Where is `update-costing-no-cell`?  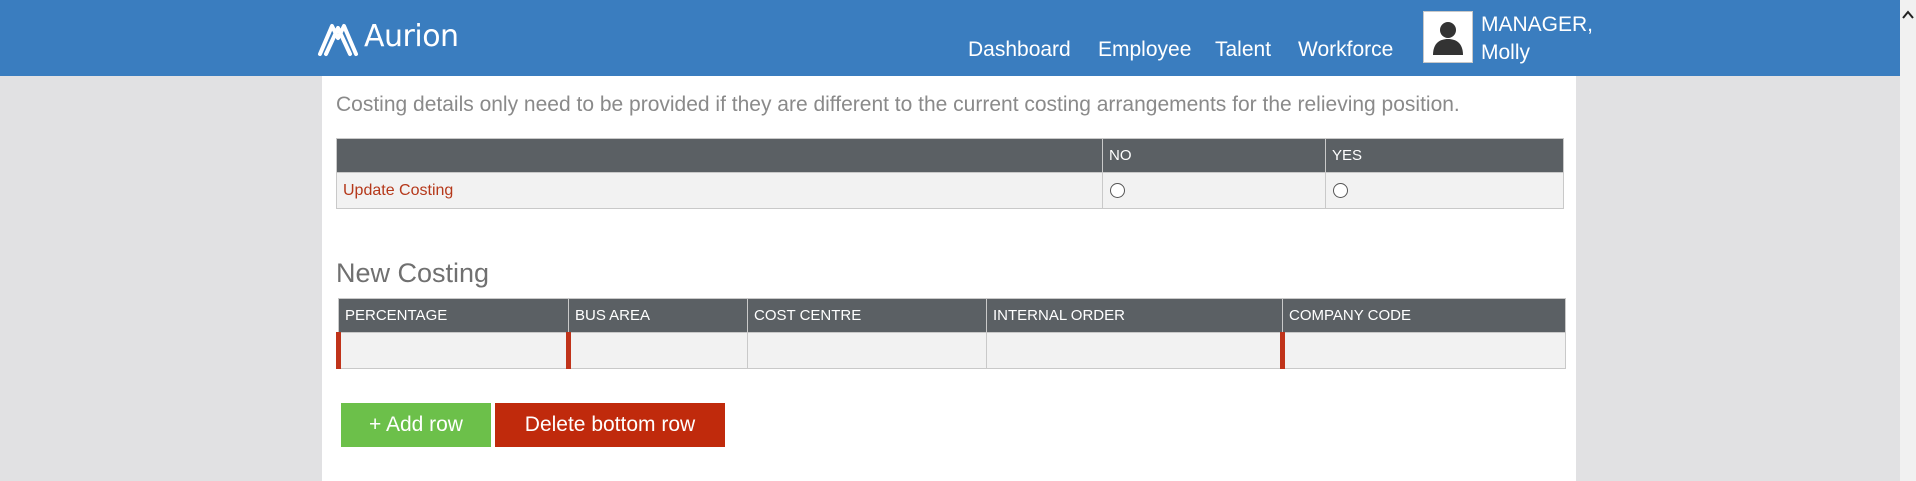
update-costing-no-cell is located at coordinates (1214, 190).